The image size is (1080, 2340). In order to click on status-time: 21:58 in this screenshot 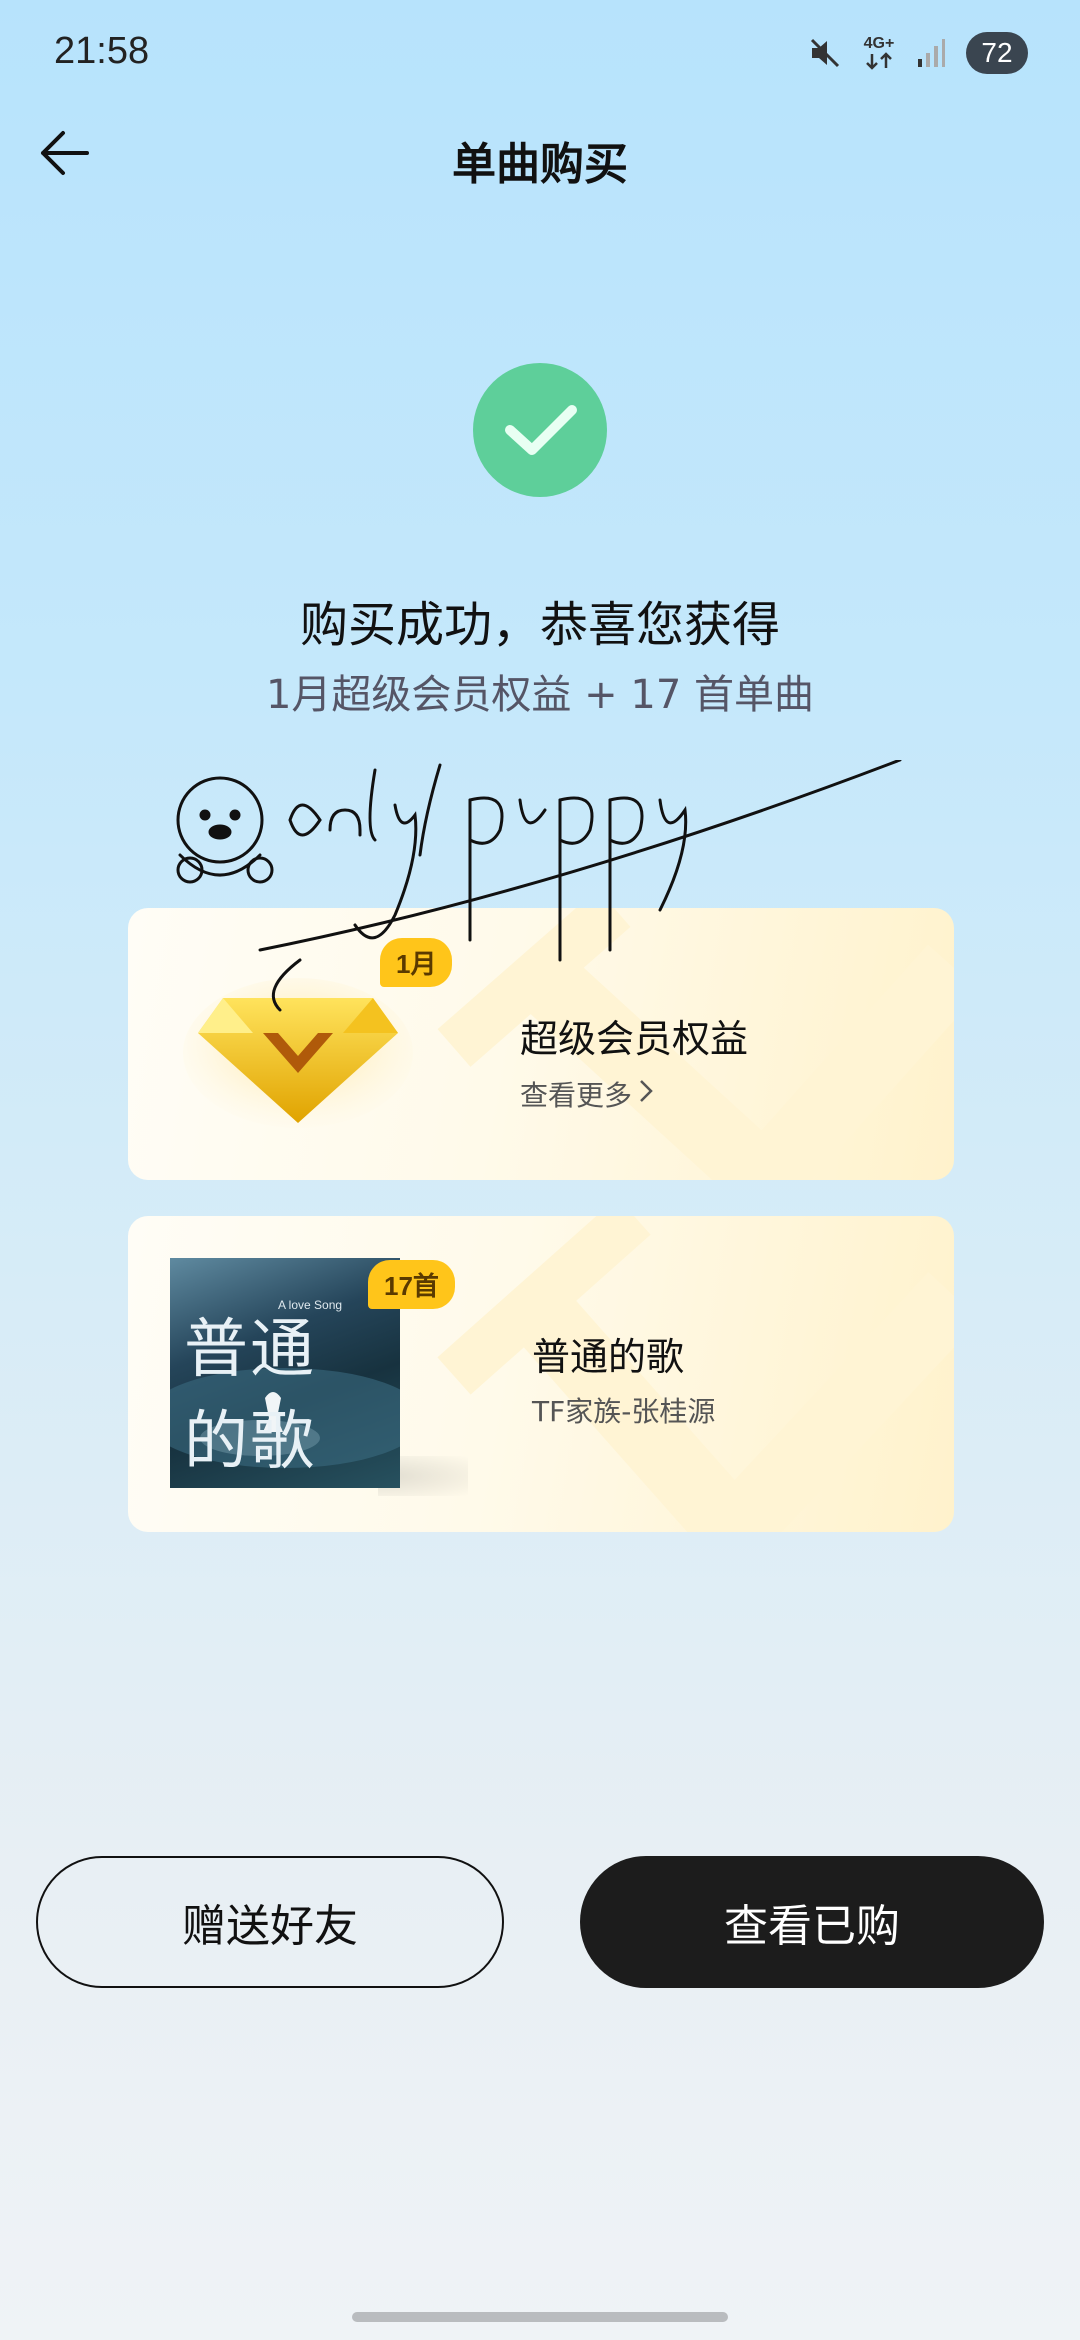, I will do `click(102, 51)`.